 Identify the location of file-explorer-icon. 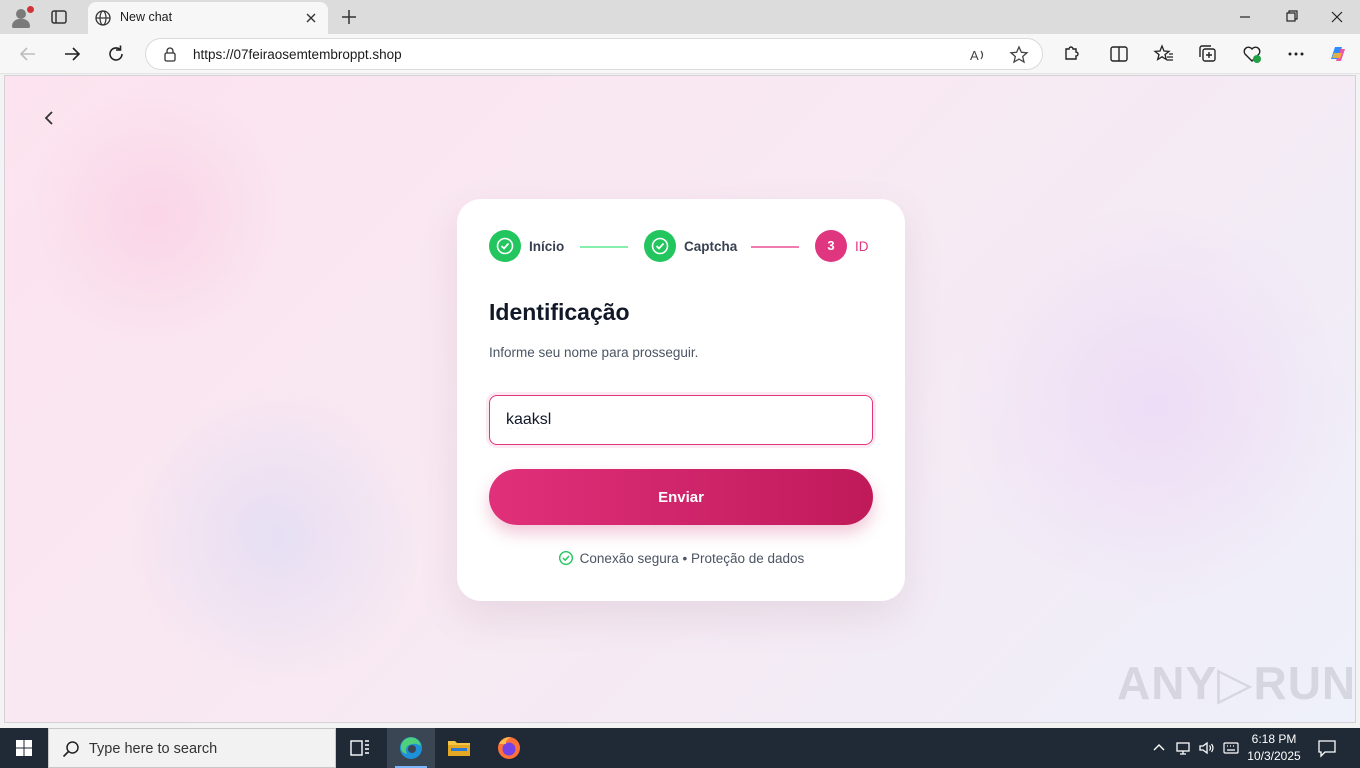
(459, 748).